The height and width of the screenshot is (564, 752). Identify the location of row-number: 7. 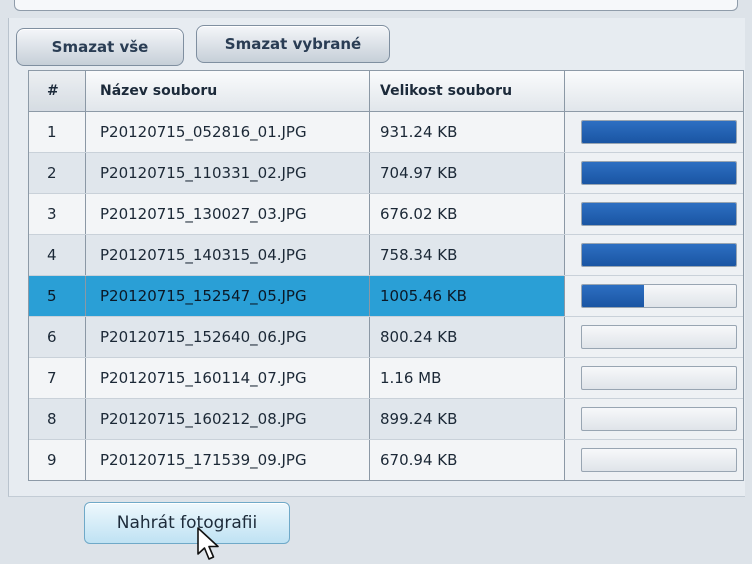
(57, 378).